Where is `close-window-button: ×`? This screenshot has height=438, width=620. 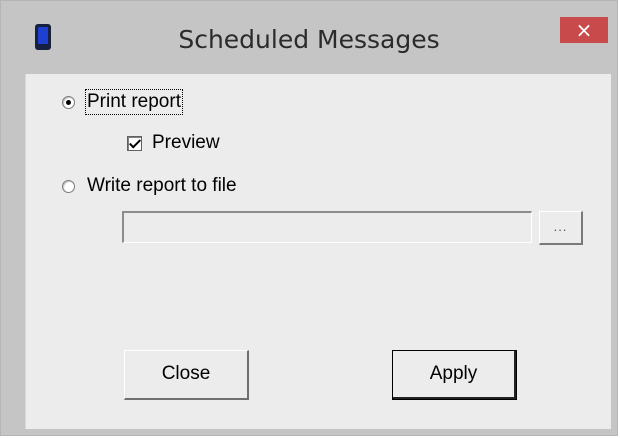
close-window-button: × is located at coordinates (584, 30).